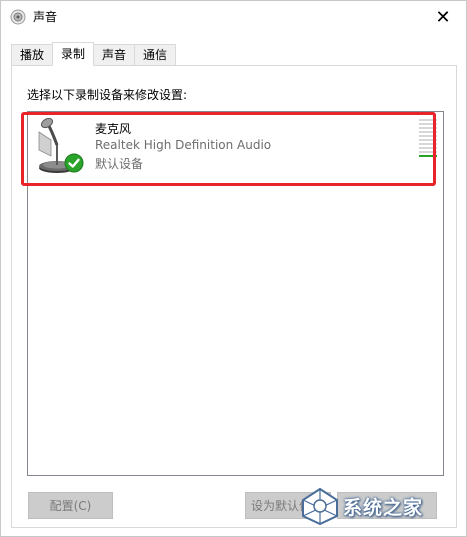  I want to click on configure-button: 配置(C), so click(70, 505).